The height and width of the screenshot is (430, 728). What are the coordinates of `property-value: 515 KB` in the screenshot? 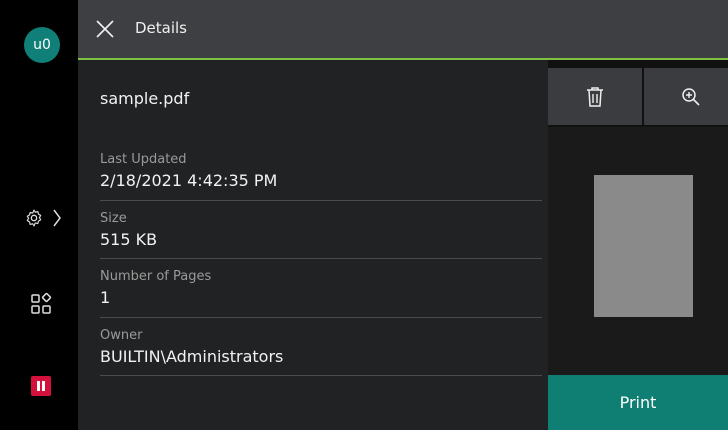 It's located at (129, 239).